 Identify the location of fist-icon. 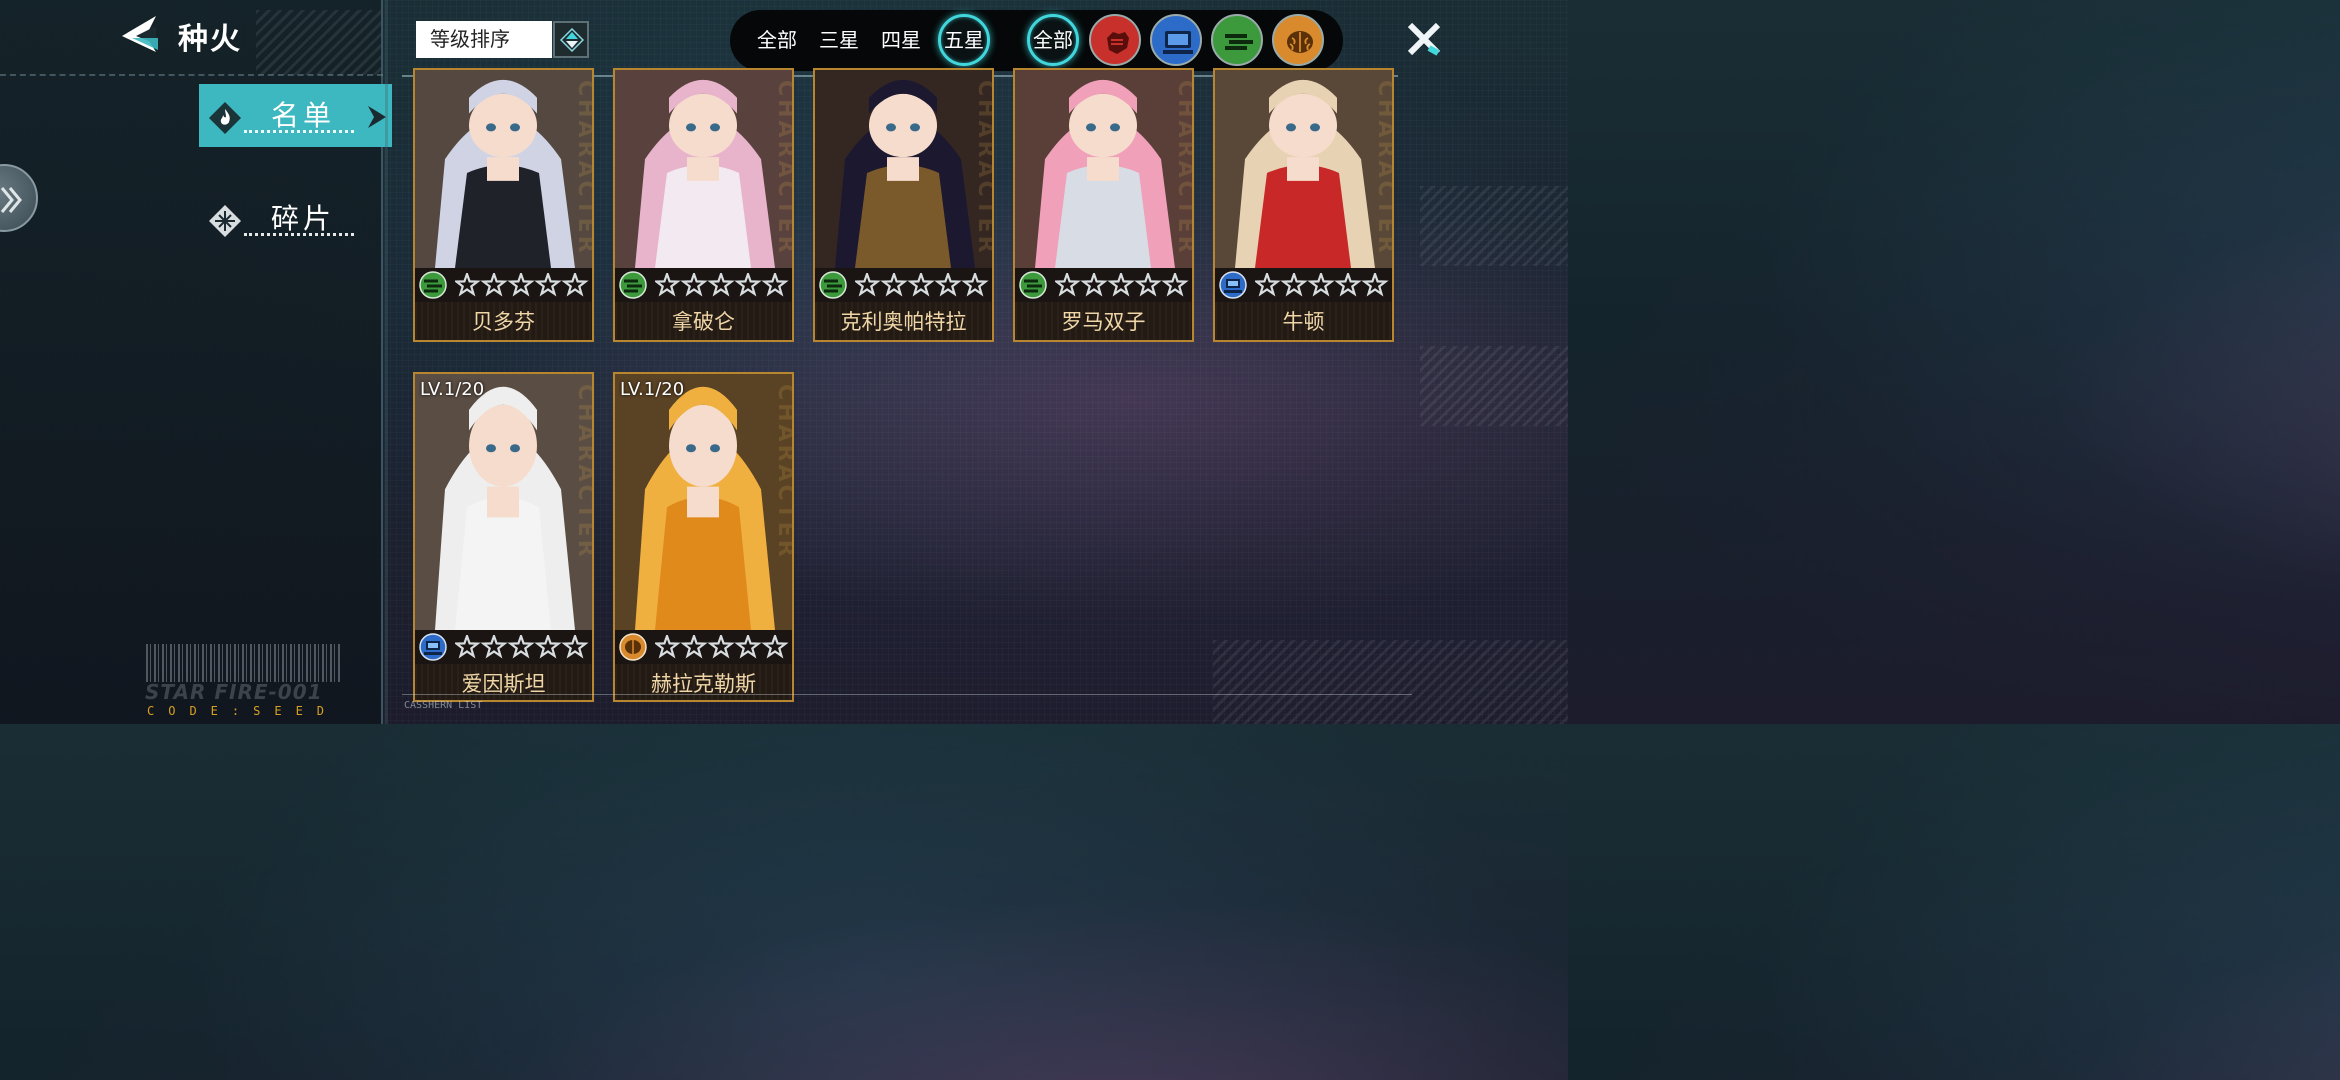
(1118, 43).